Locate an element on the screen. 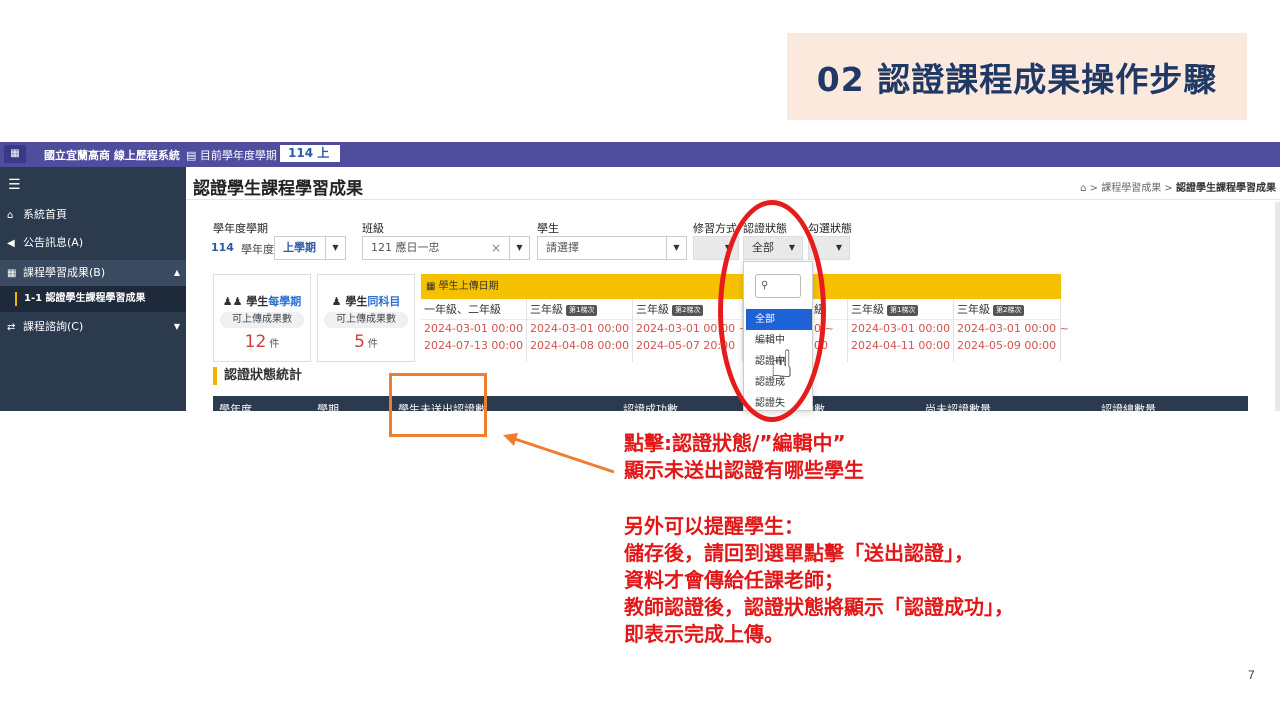  study-mode-label: 修習方式 is located at coordinates (715, 228).